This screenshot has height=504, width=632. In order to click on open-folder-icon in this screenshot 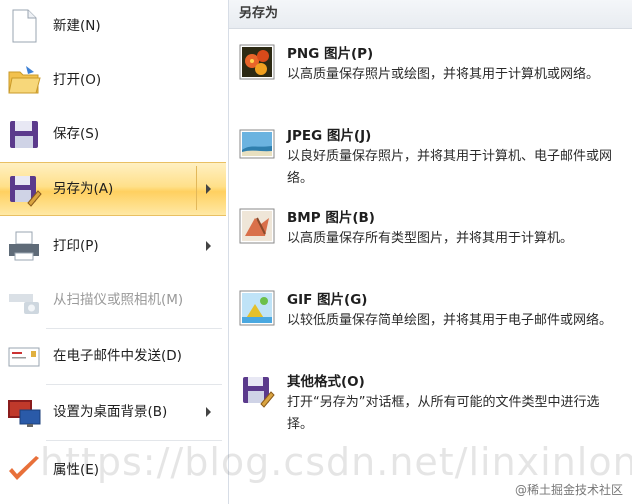, I will do `click(24, 80)`.